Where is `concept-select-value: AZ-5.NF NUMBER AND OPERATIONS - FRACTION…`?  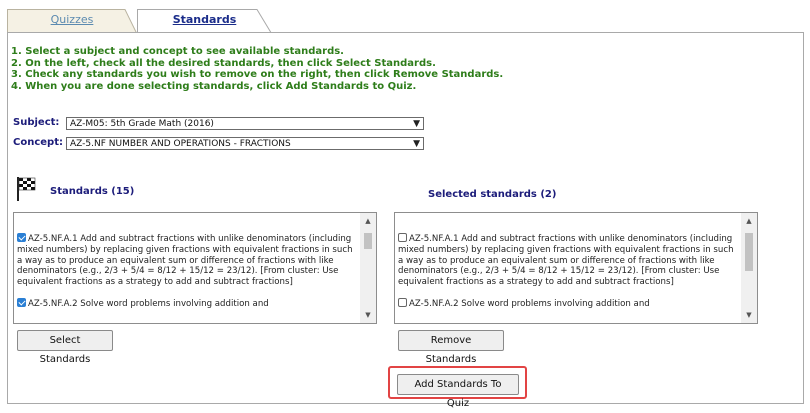
concept-select-value: AZ-5.NF NUMBER AND OPERATIONS - FRACTION… is located at coordinates (180, 144).